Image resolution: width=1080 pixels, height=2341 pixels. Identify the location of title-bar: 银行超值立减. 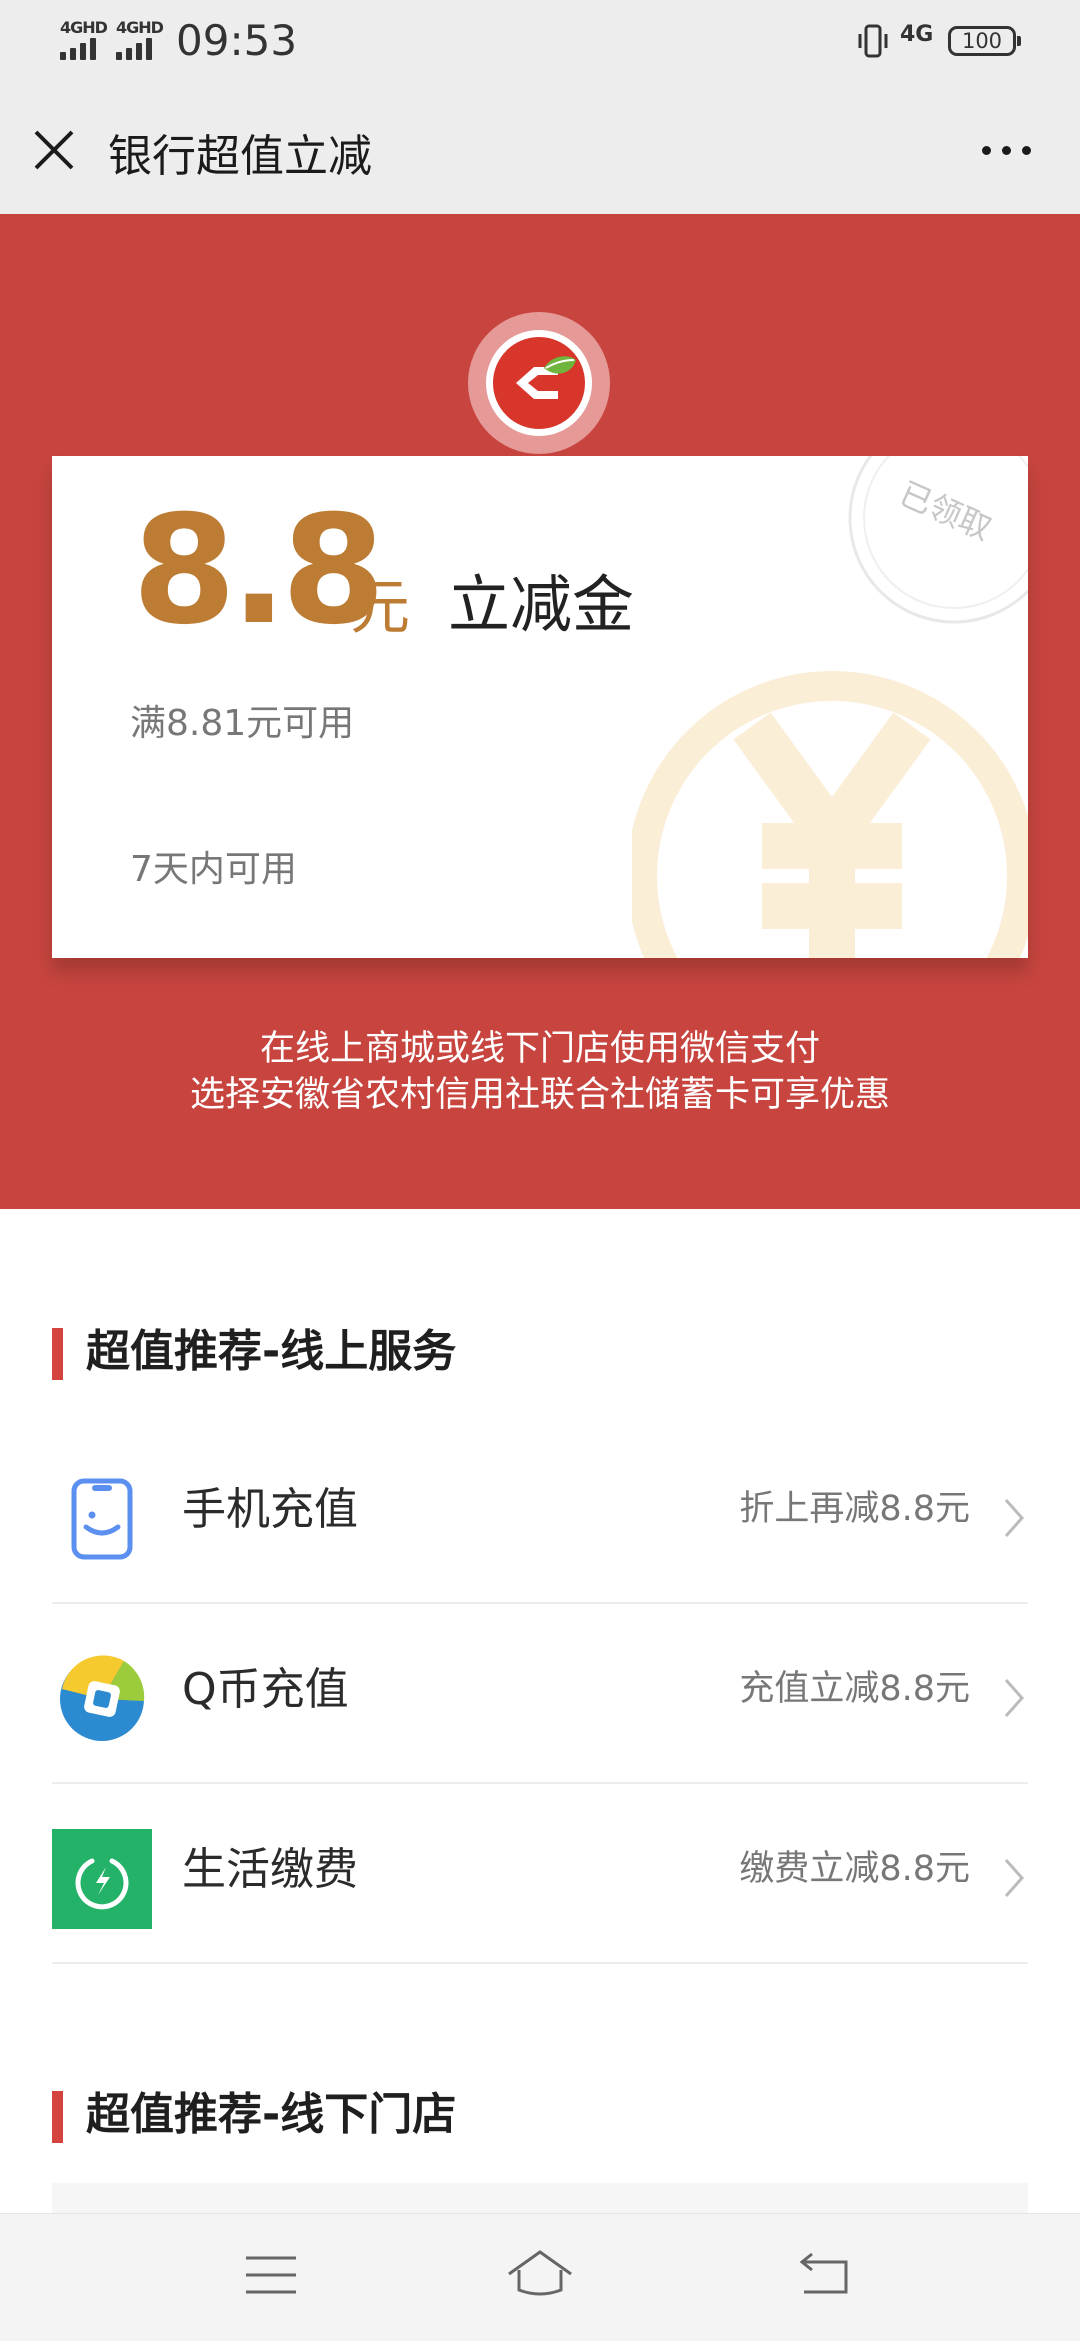
(540, 149).